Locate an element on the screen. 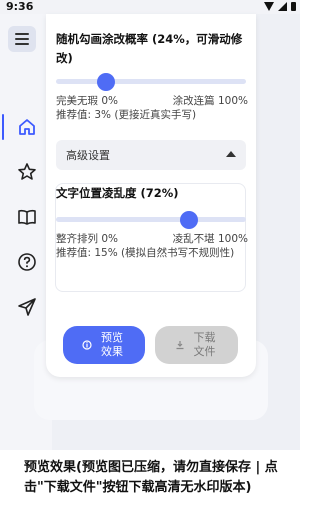 The height and width of the screenshot is (532, 320). advanced-settings-label: 高级设置 is located at coordinates (88, 155).